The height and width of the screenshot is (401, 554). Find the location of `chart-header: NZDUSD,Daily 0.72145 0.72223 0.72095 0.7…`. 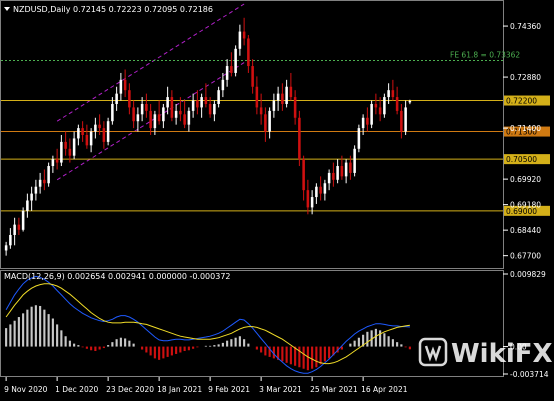

chart-header: NZDUSD,Daily 0.72145 0.72223 0.72095 0.7… is located at coordinates (108, 9).